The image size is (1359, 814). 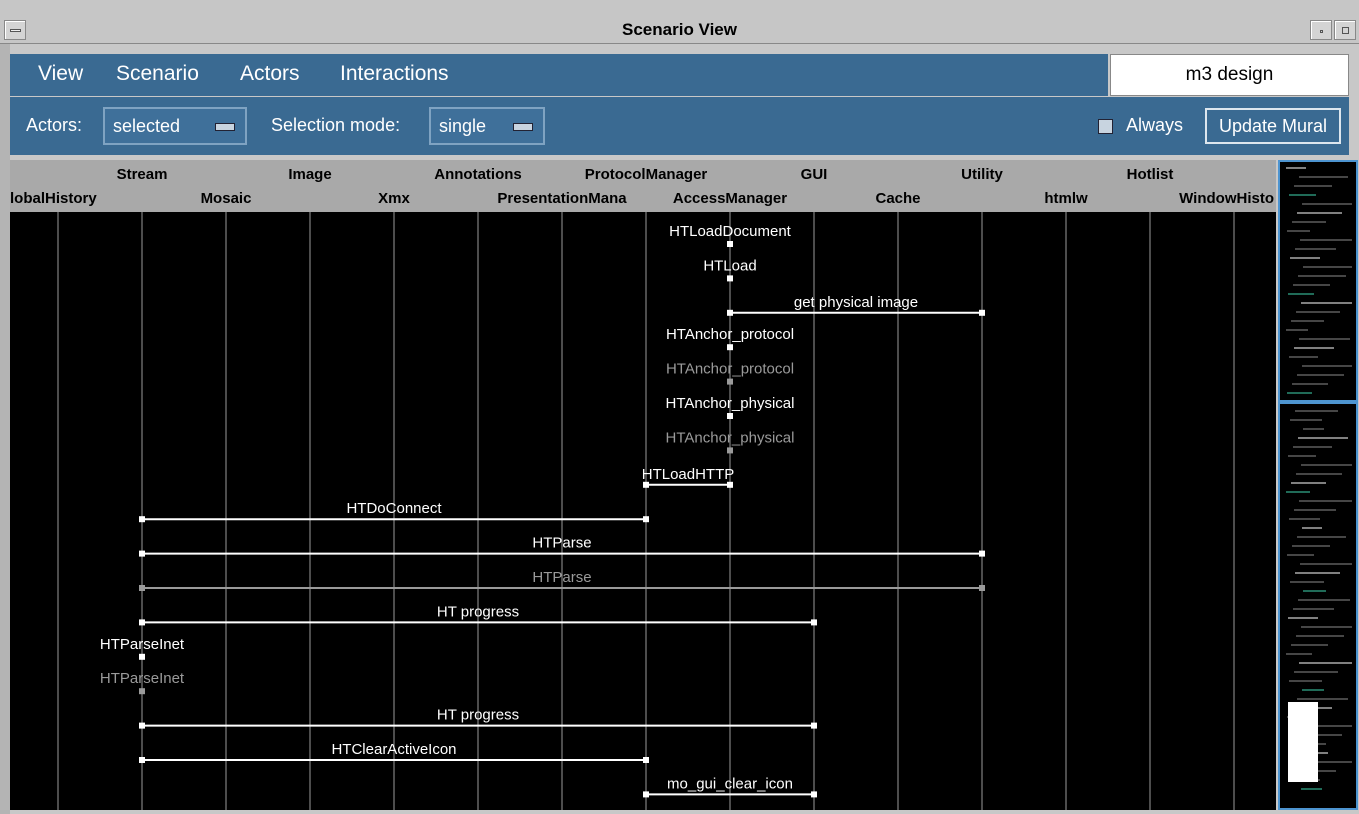 What do you see at coordinates (729, 265) in the screenshot?
I see `message-label: HTLoad` at bounding box center [729, 265].